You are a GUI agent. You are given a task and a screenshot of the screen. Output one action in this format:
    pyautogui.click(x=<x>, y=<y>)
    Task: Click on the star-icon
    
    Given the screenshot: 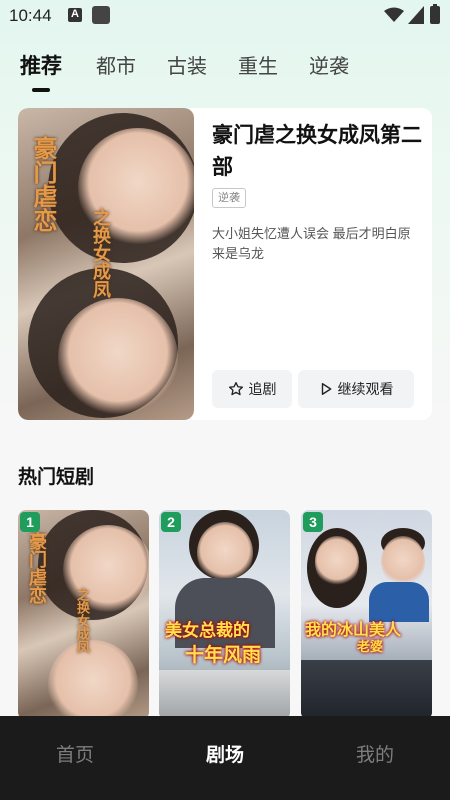 What is the action you would take?
    pyautogui.click(x=235, y=389)
    